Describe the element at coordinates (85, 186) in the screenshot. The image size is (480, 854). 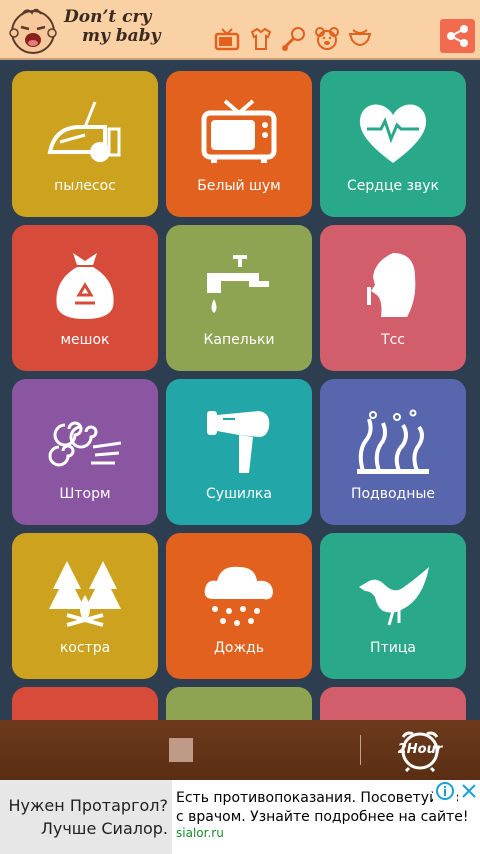
I see `tile-label: пылесос` at that location.